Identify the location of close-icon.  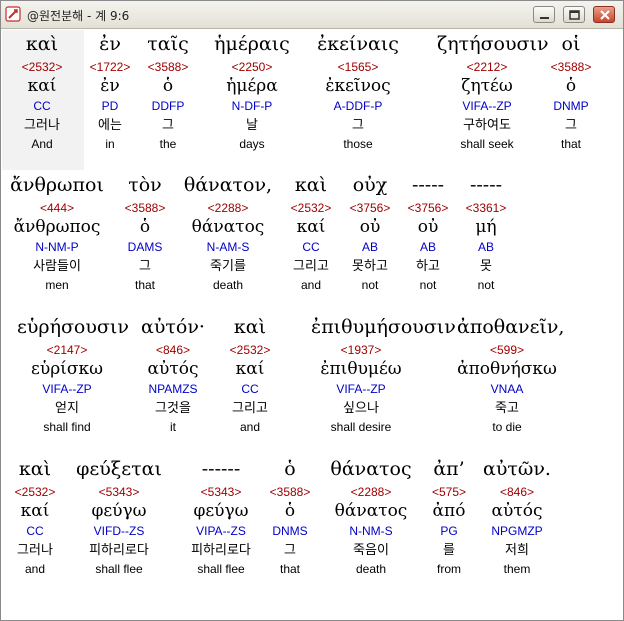
(605, 15).